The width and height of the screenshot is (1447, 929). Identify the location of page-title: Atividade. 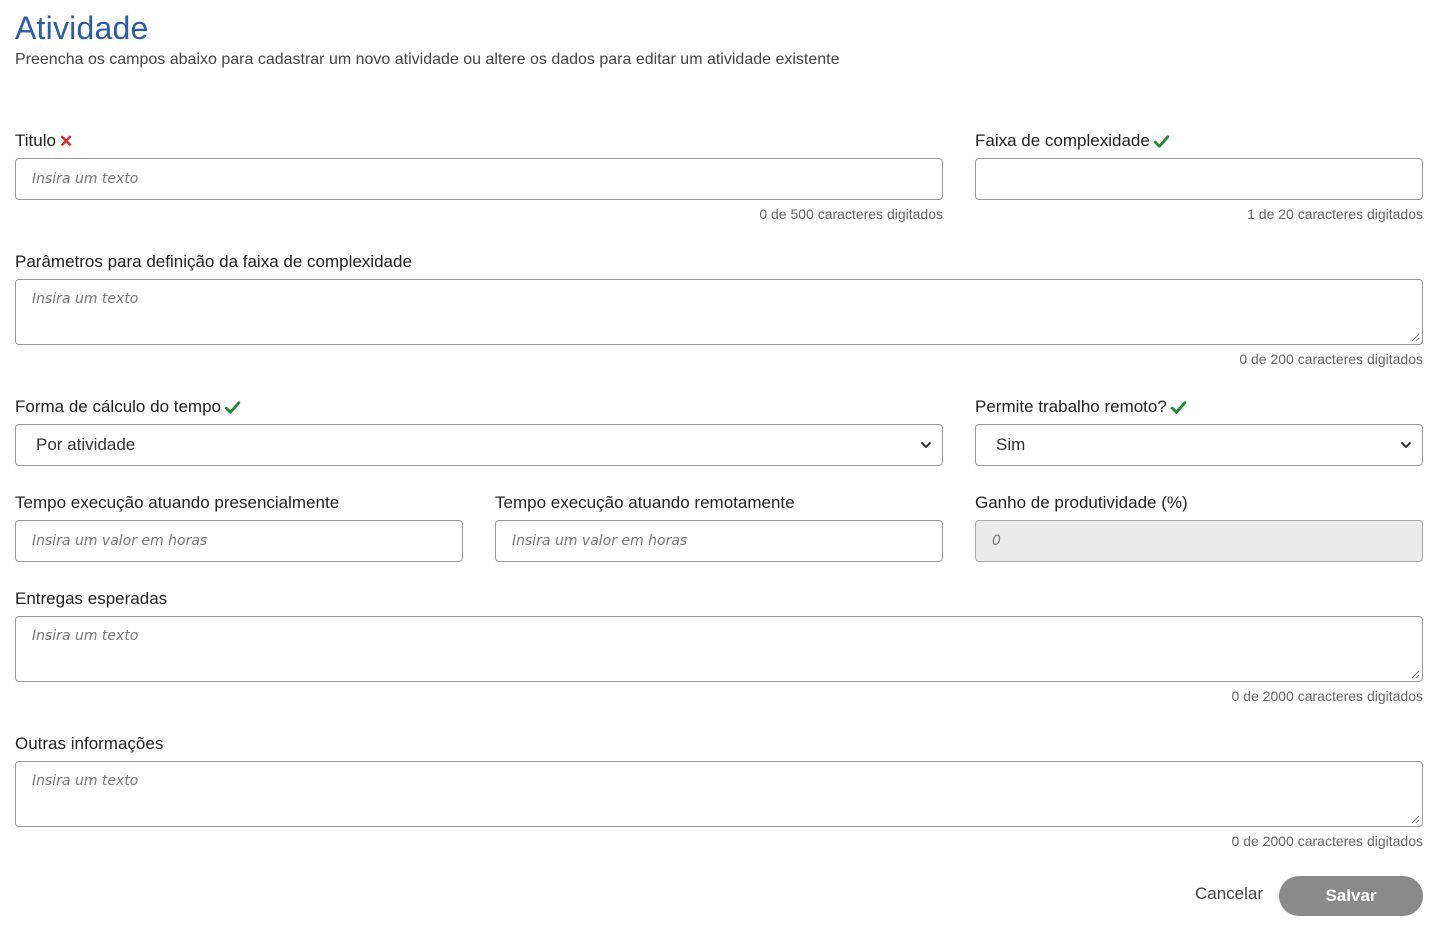
(82, 28).